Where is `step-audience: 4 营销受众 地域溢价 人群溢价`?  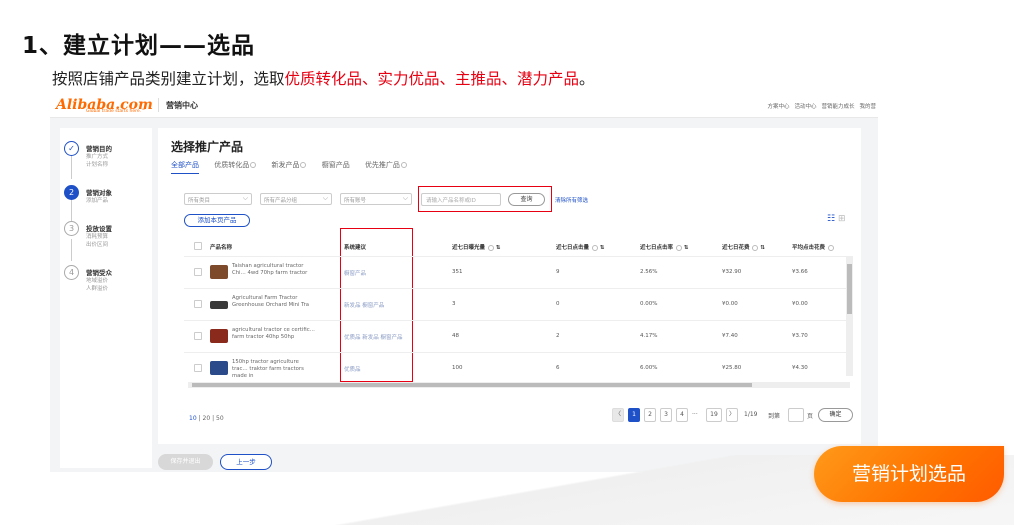 step-audience: 4 营销受众 地域溢价 人群溢价 is located at coordinates (108, 290).